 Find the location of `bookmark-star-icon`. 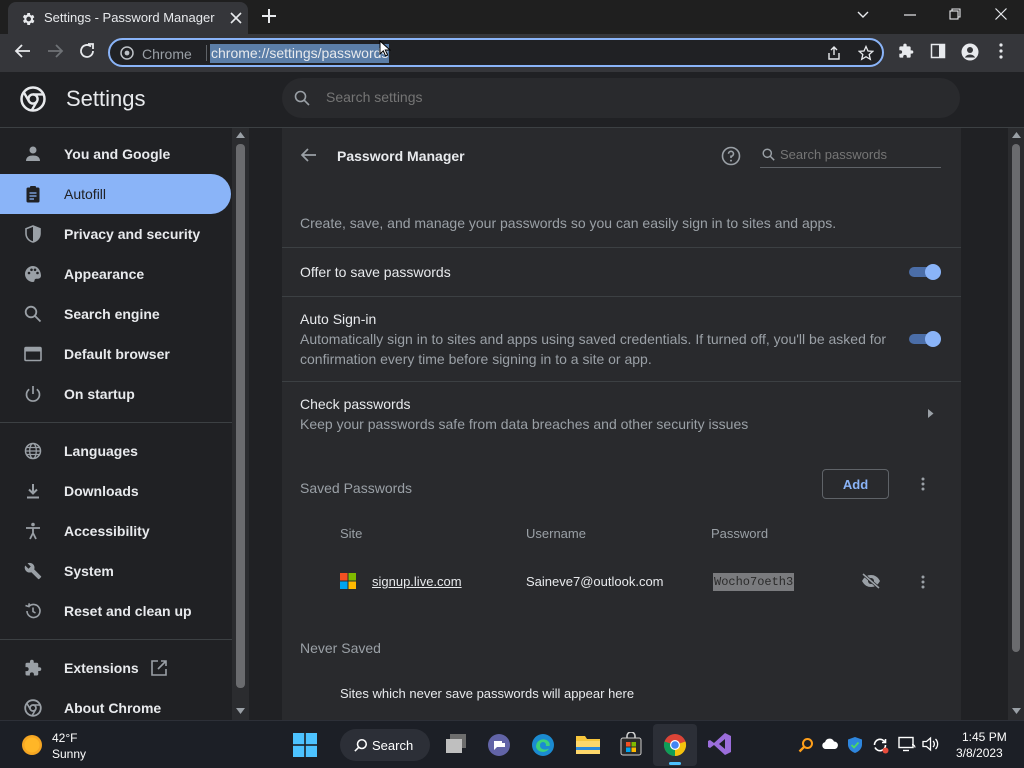

bookmark-star-icon is located at coordinates (866, 53).